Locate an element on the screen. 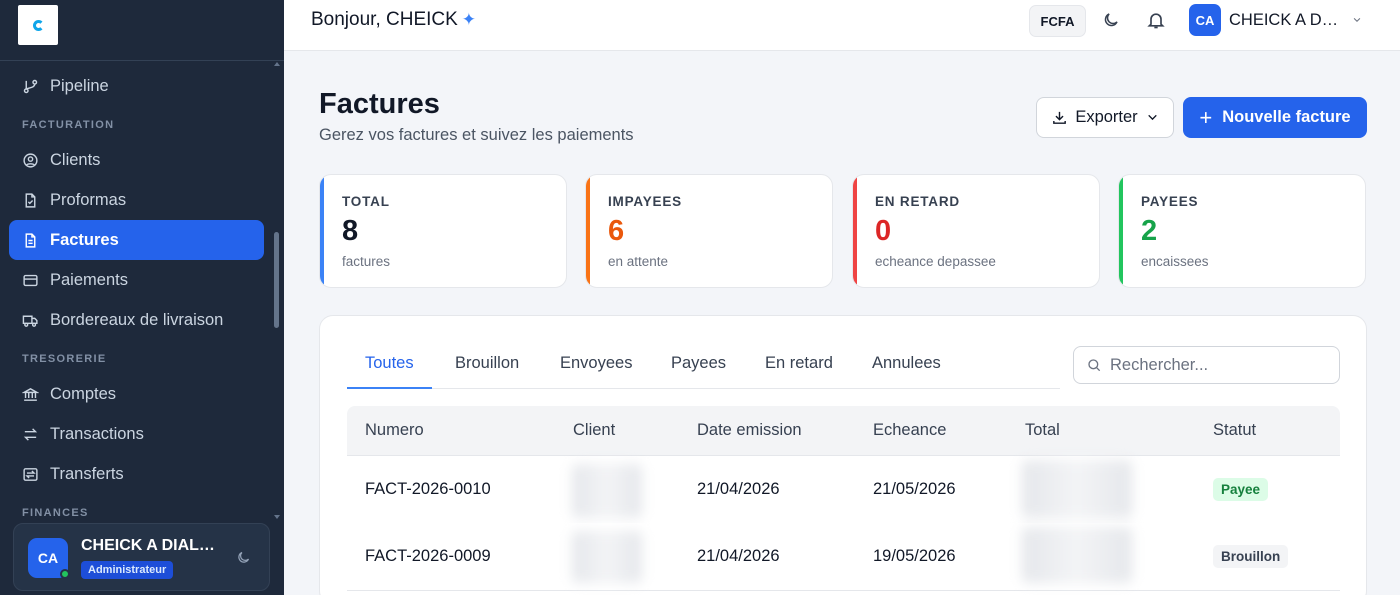 This screenshot has width=1400, height=595. user-name: CHEICK A DIALLO is located at coordinates (149, 545).